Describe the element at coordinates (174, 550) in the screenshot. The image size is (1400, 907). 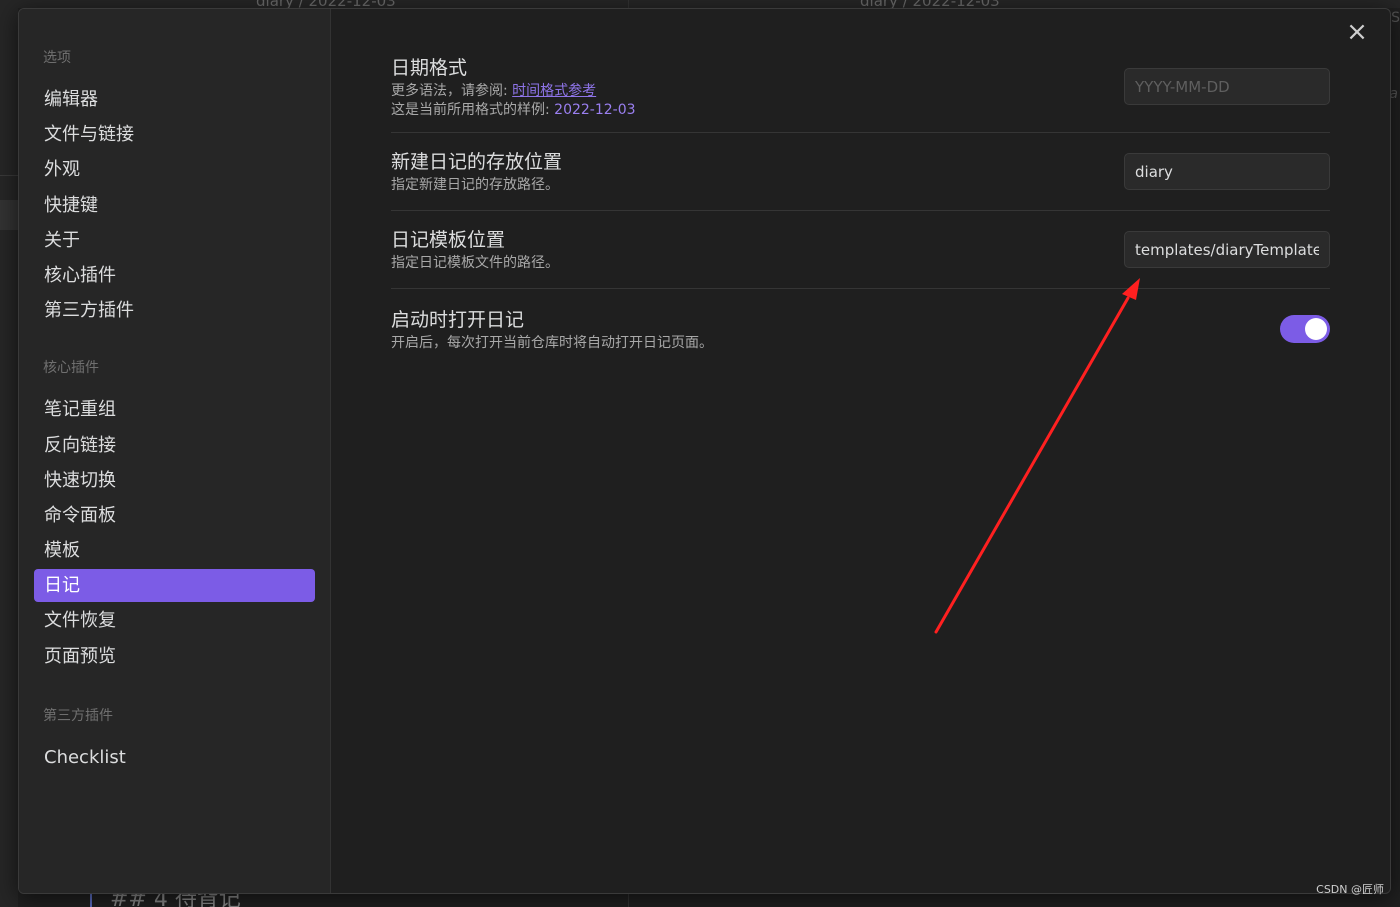
I see `sidebar-item-templates: 模板` at that location.